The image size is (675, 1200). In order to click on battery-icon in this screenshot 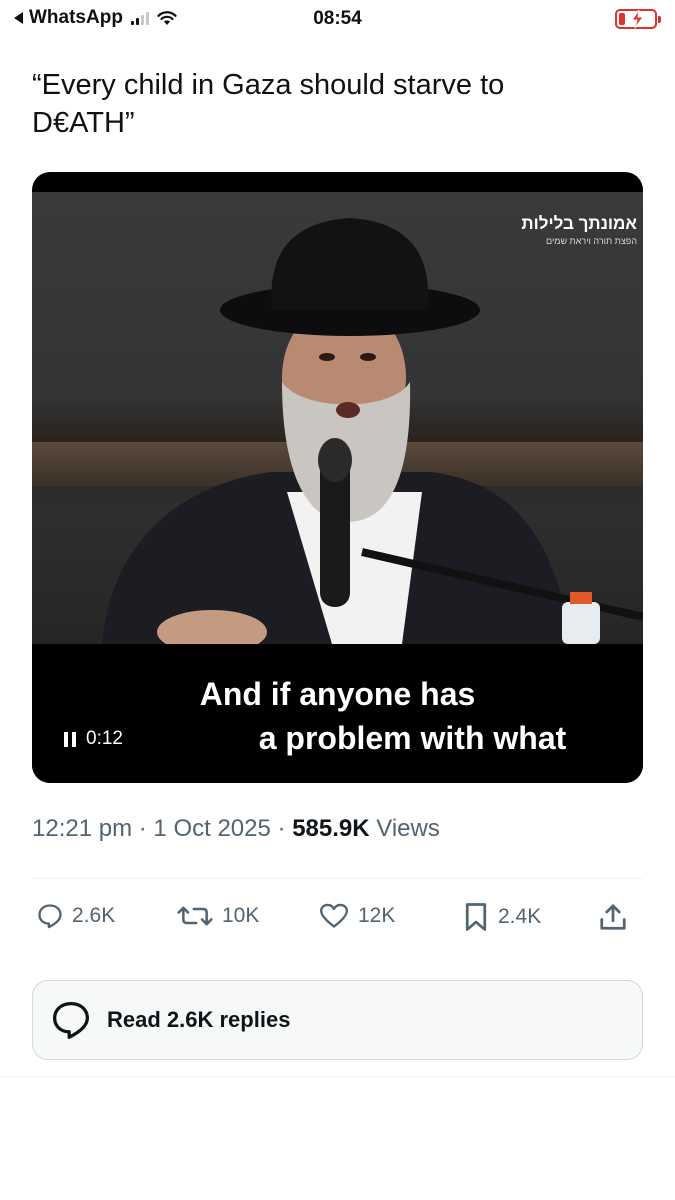, I will do `click(638, 19)`.